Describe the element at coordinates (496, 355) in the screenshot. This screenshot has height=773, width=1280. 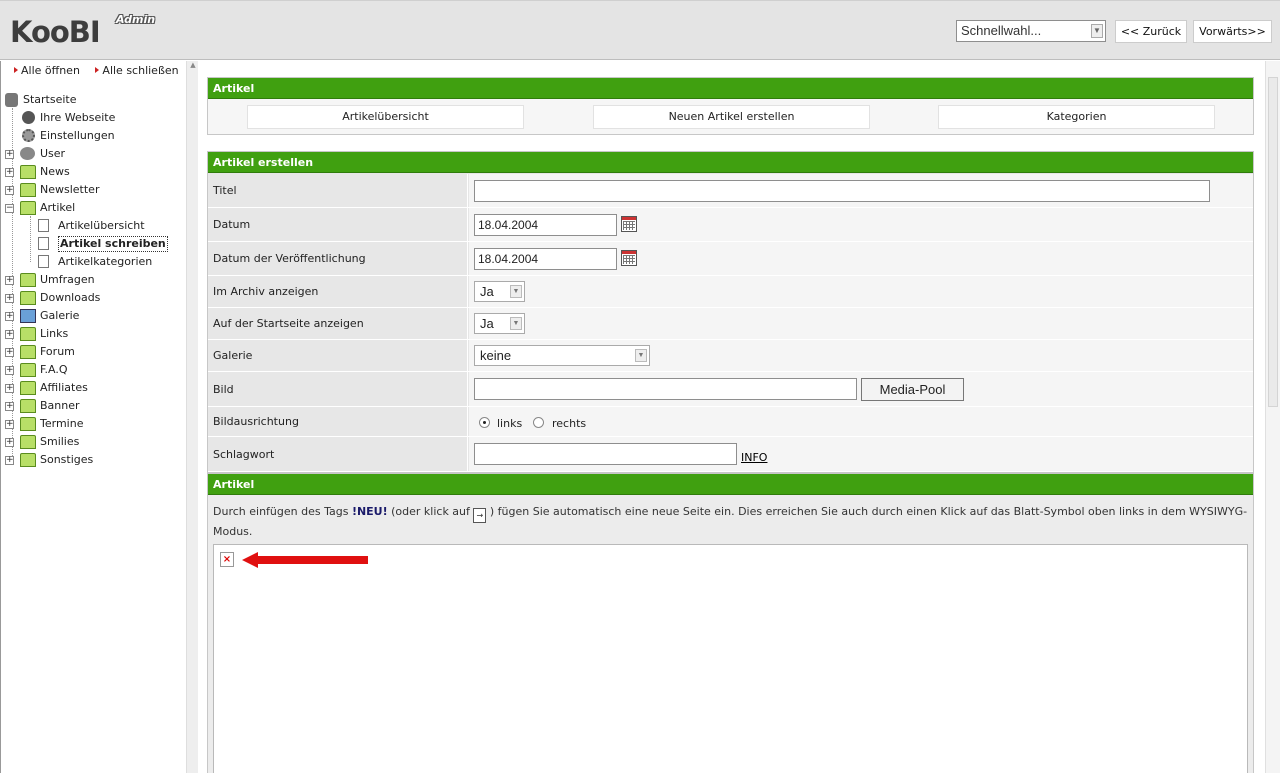
I see `galerie-select-value: keine` at that location.